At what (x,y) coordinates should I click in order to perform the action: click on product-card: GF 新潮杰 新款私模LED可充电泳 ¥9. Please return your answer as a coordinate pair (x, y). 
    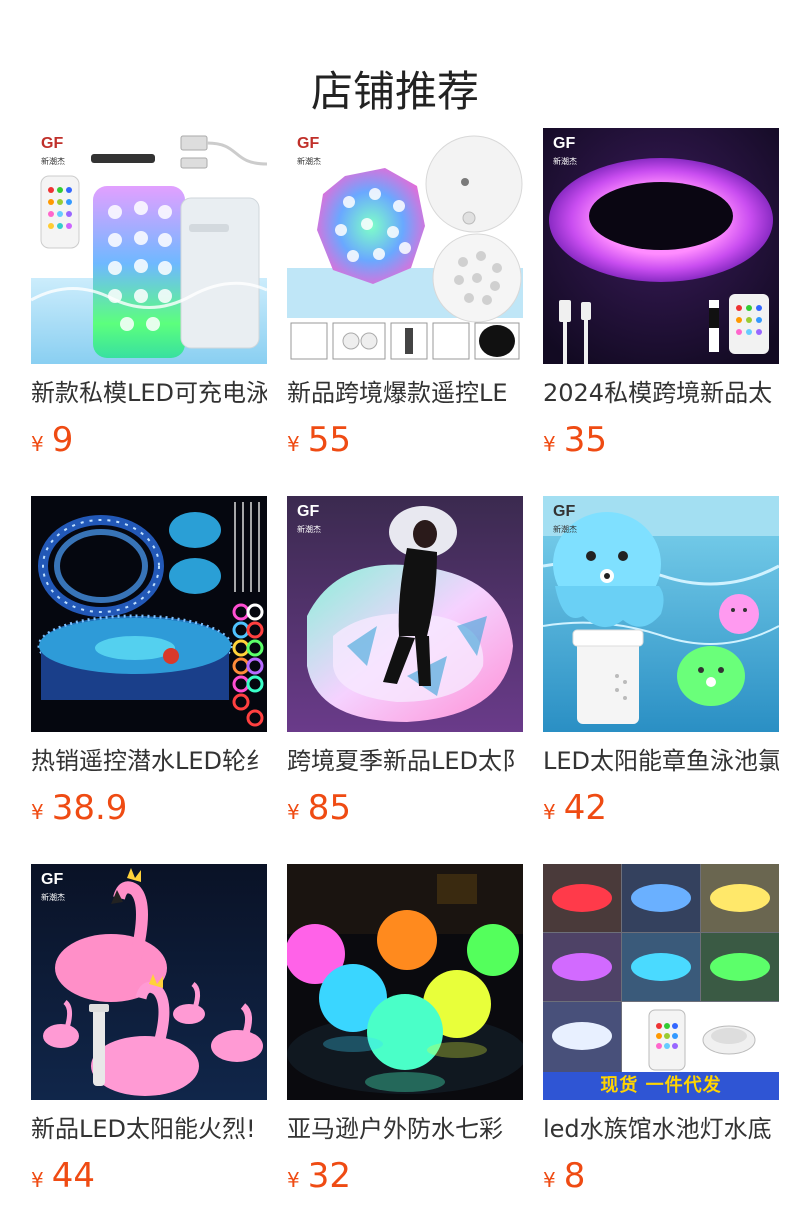
    Looking at the image, I should click on (149, 312).